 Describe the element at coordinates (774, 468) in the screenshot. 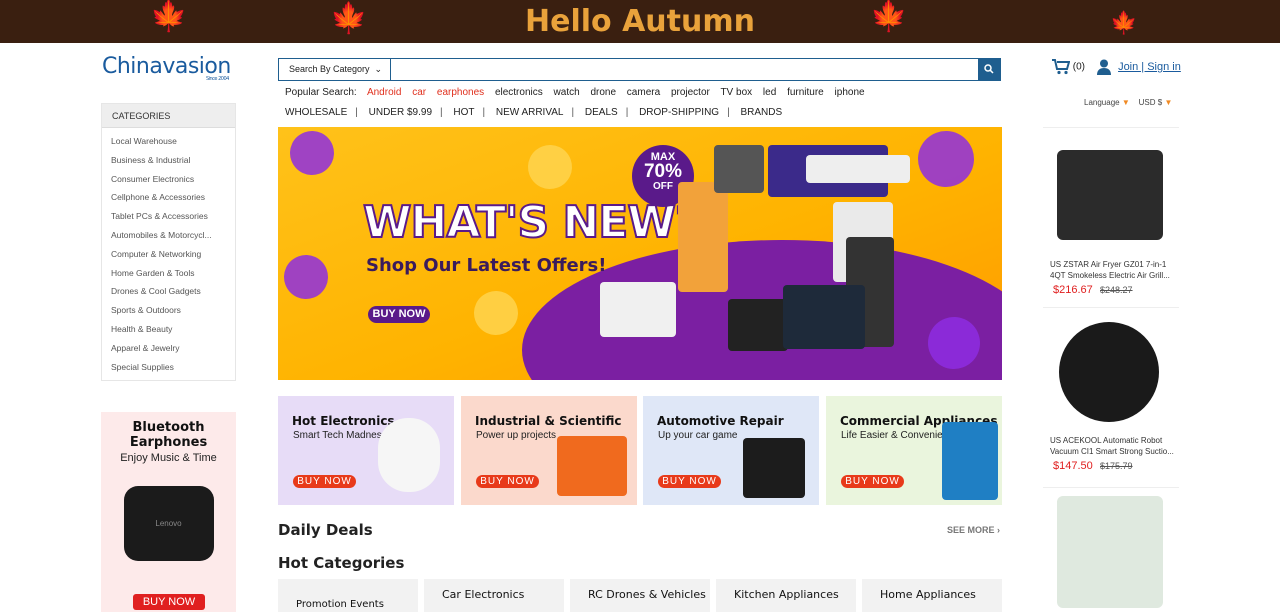

I see `fuel-tank-image` at that location.